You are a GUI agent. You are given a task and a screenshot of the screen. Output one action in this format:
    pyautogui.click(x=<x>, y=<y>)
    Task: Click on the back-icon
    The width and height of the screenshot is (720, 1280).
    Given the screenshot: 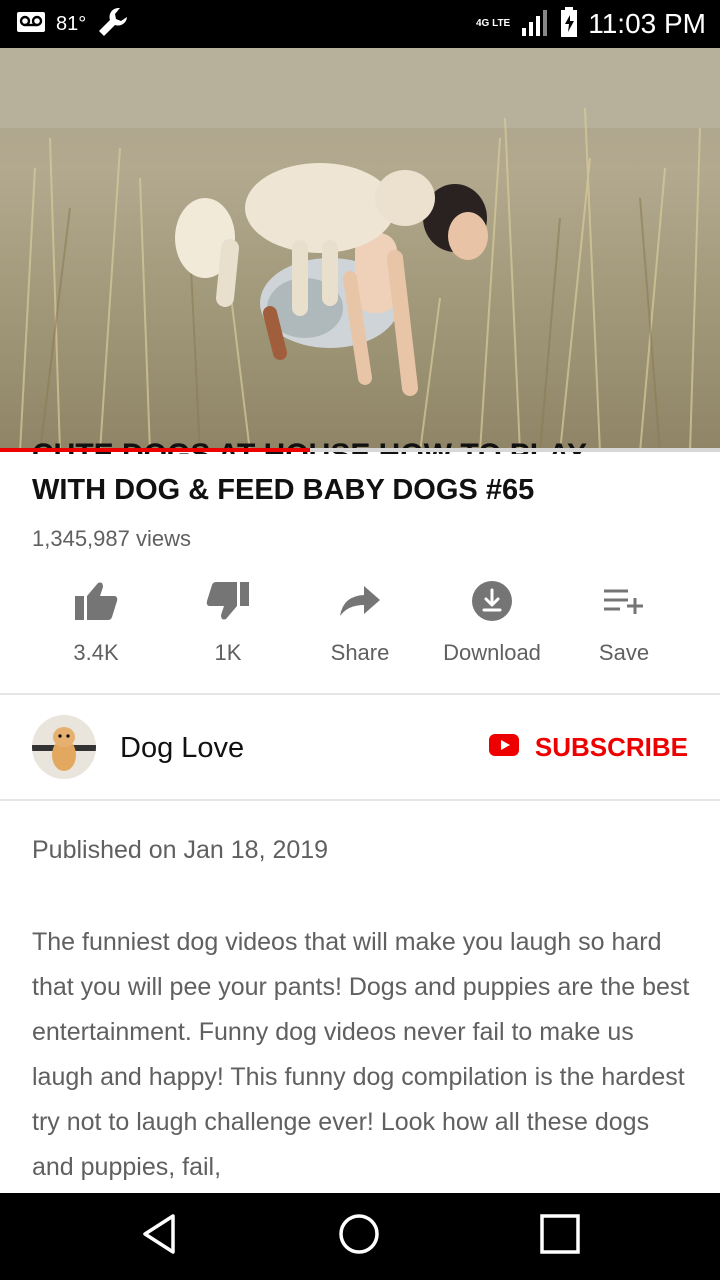 What is the action you would take?
    pyautogui.click(x=159, y=1236)
    